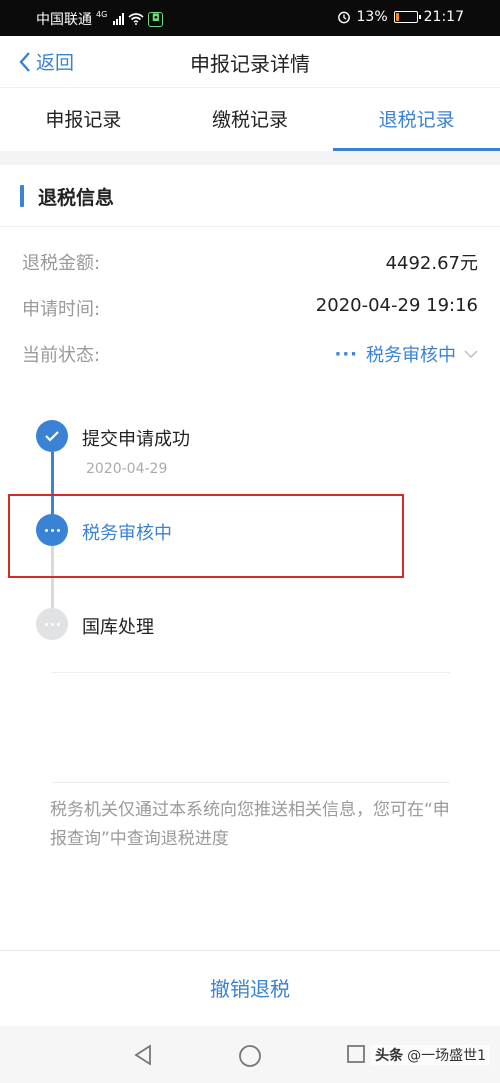  I want to click on record-tabs: 申报记录 缴税记录 退税记录, so click(250, 120).